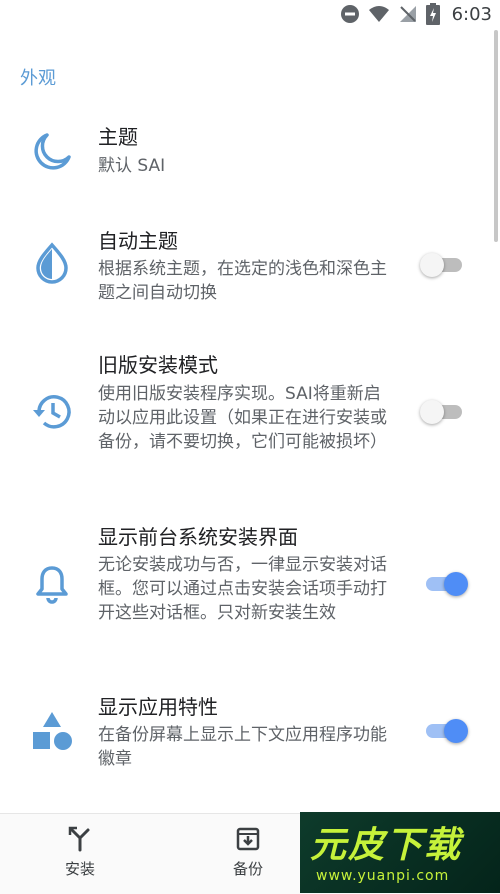 The width and height of the screenshot is (500, 894). What do you see at coordinates (386, 845) in the screenshot?
I see `watermark-text: 元皮下载` at bounding box center [386, 845].